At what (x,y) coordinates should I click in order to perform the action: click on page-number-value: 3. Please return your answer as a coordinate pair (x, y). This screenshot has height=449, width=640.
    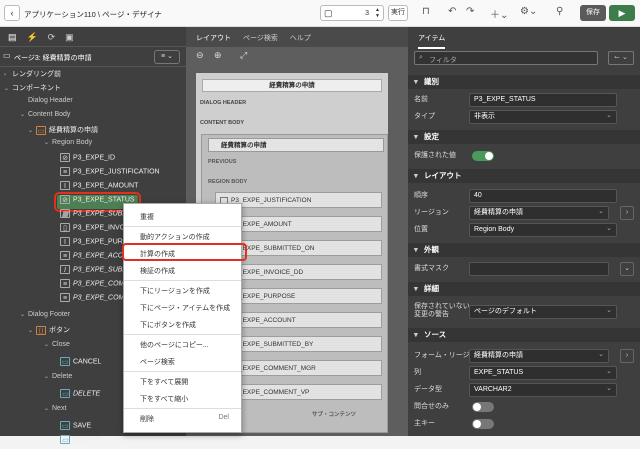
    Looking at the image, I should click on (367, 13).